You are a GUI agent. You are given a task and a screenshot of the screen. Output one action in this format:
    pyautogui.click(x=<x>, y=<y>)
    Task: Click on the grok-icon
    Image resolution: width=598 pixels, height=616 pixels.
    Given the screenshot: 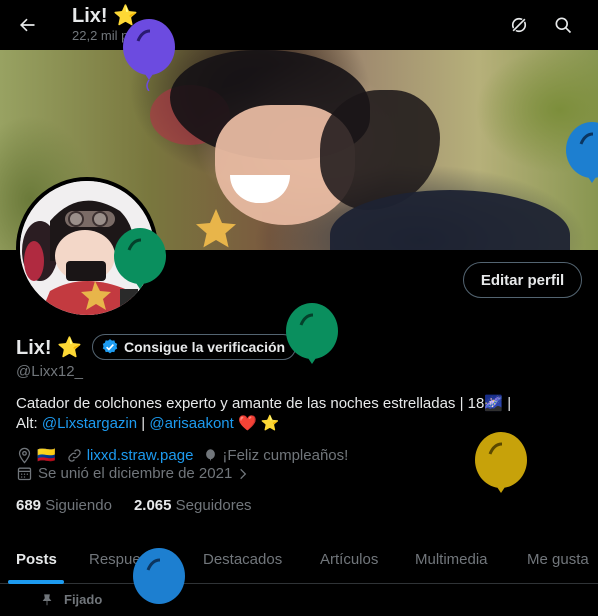 What is the action you would take?
    pyautogui.click(x=519, y=25)
    